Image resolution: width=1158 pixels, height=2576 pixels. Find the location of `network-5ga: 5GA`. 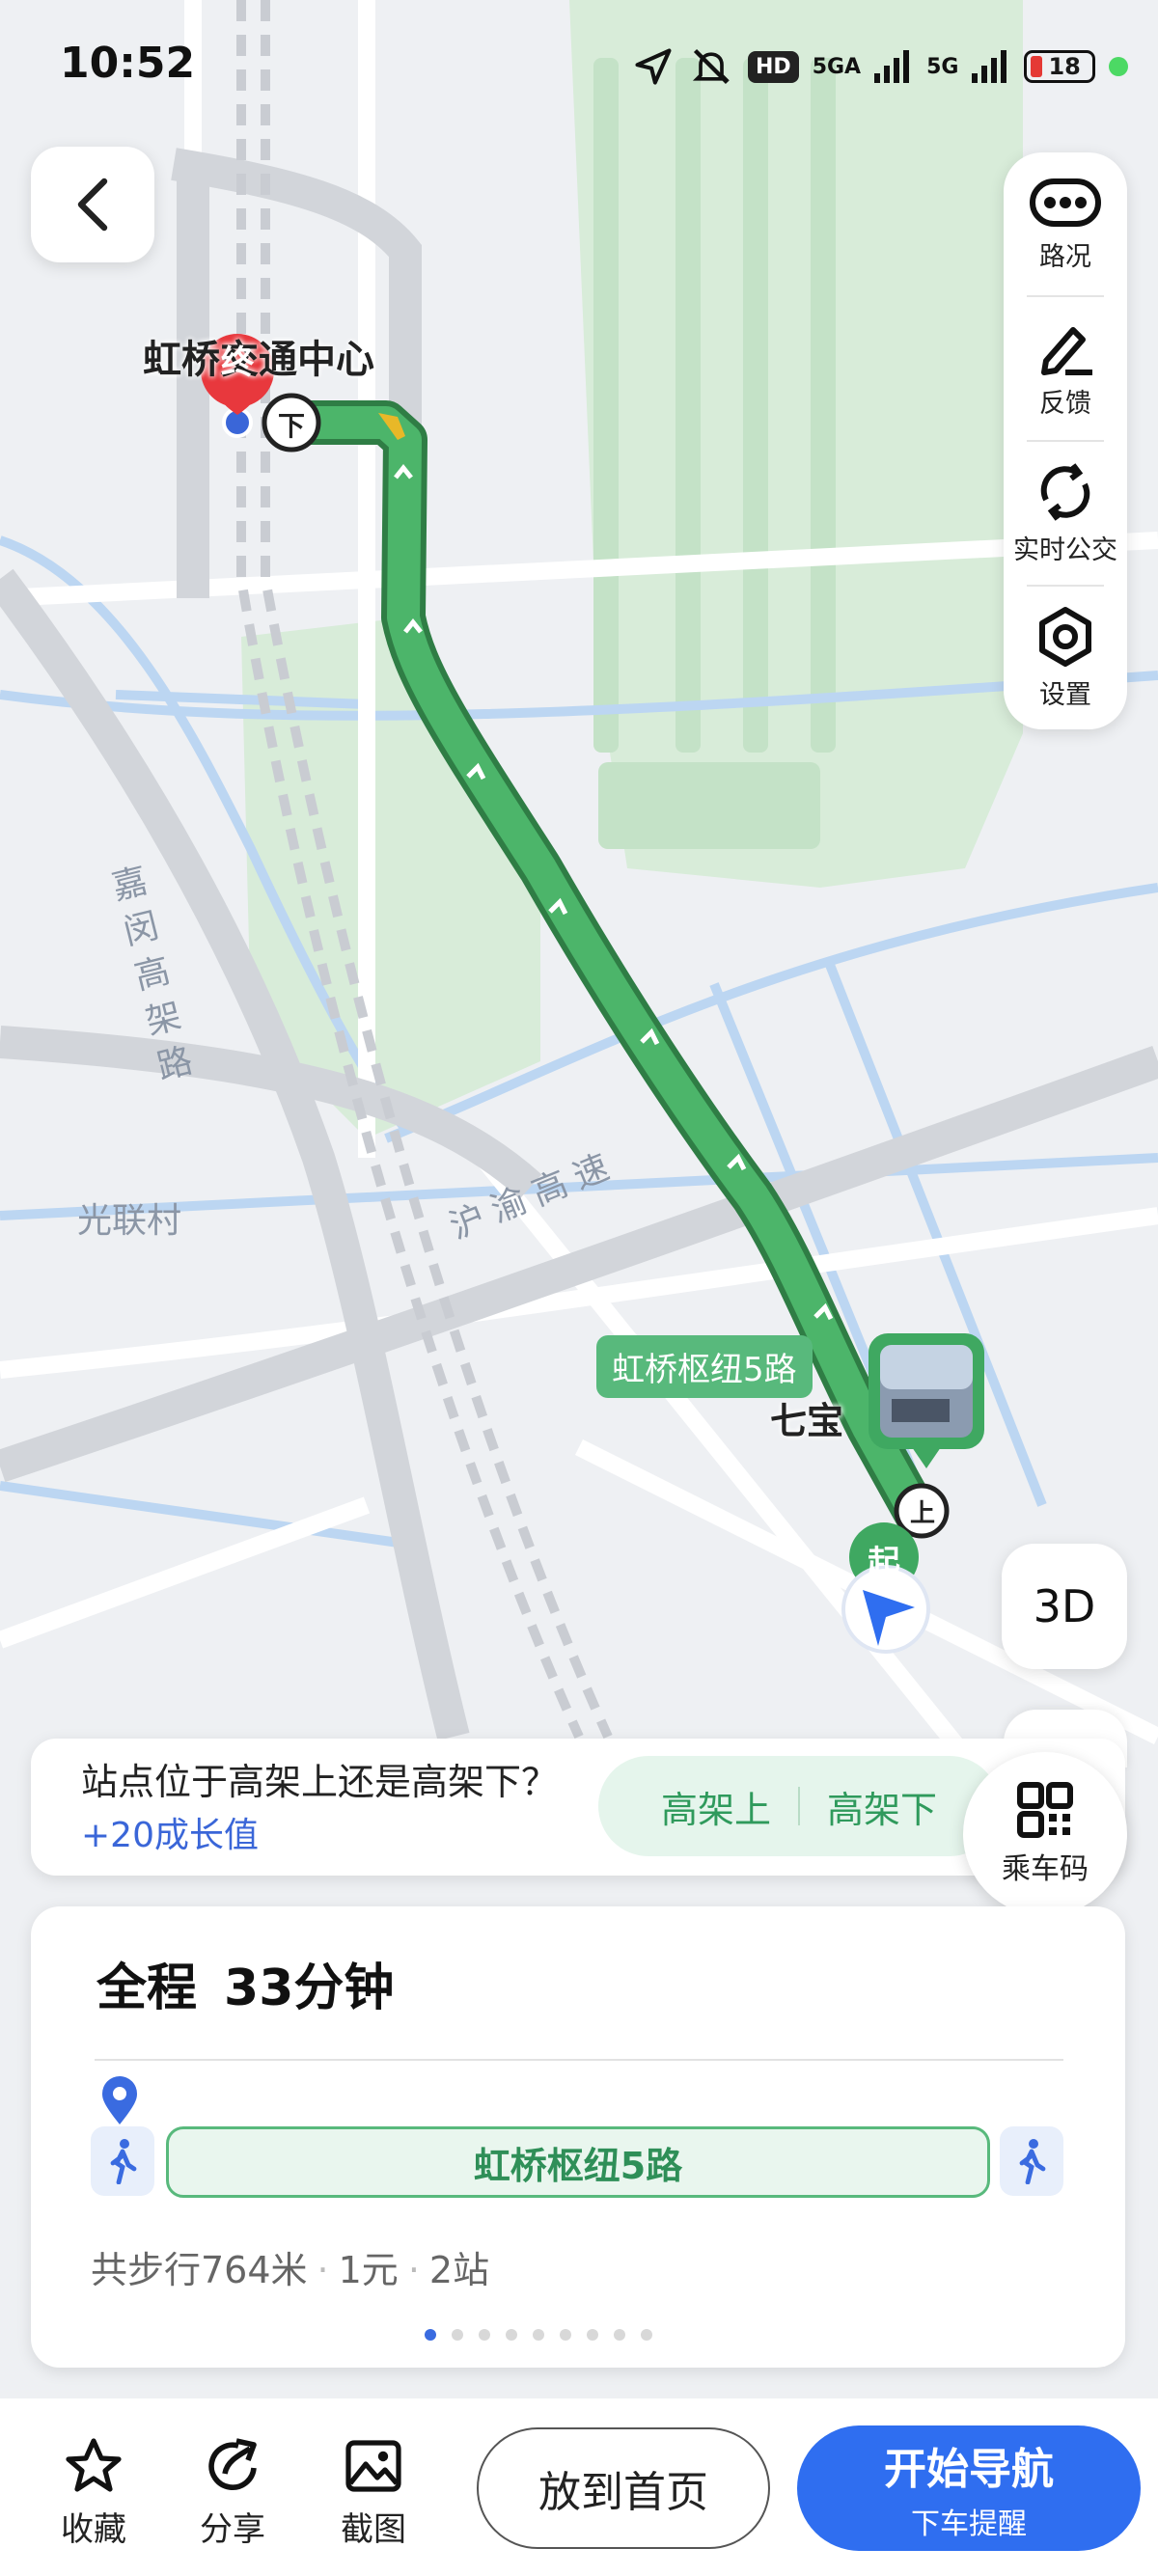

network-5ga: 5GA is located at coordinates (837, 66).